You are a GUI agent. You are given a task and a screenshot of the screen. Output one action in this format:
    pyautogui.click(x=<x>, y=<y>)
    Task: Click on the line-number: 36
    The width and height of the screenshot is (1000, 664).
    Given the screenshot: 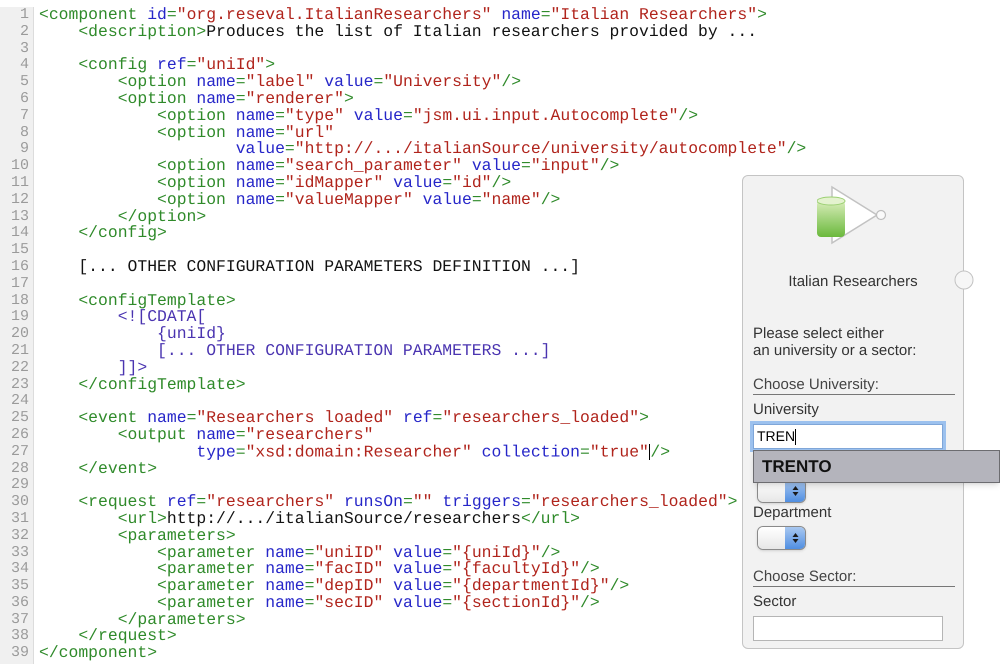 What is the action you would take?
    pyautogui.click(x=20, y=603)
    